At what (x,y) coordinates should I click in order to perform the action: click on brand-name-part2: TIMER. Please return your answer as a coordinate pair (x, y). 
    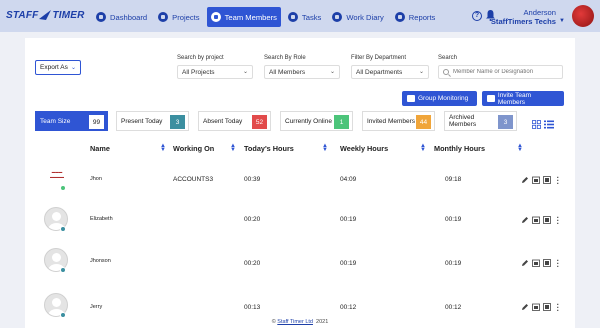
    Looking at the image, I should click on (68, 15).